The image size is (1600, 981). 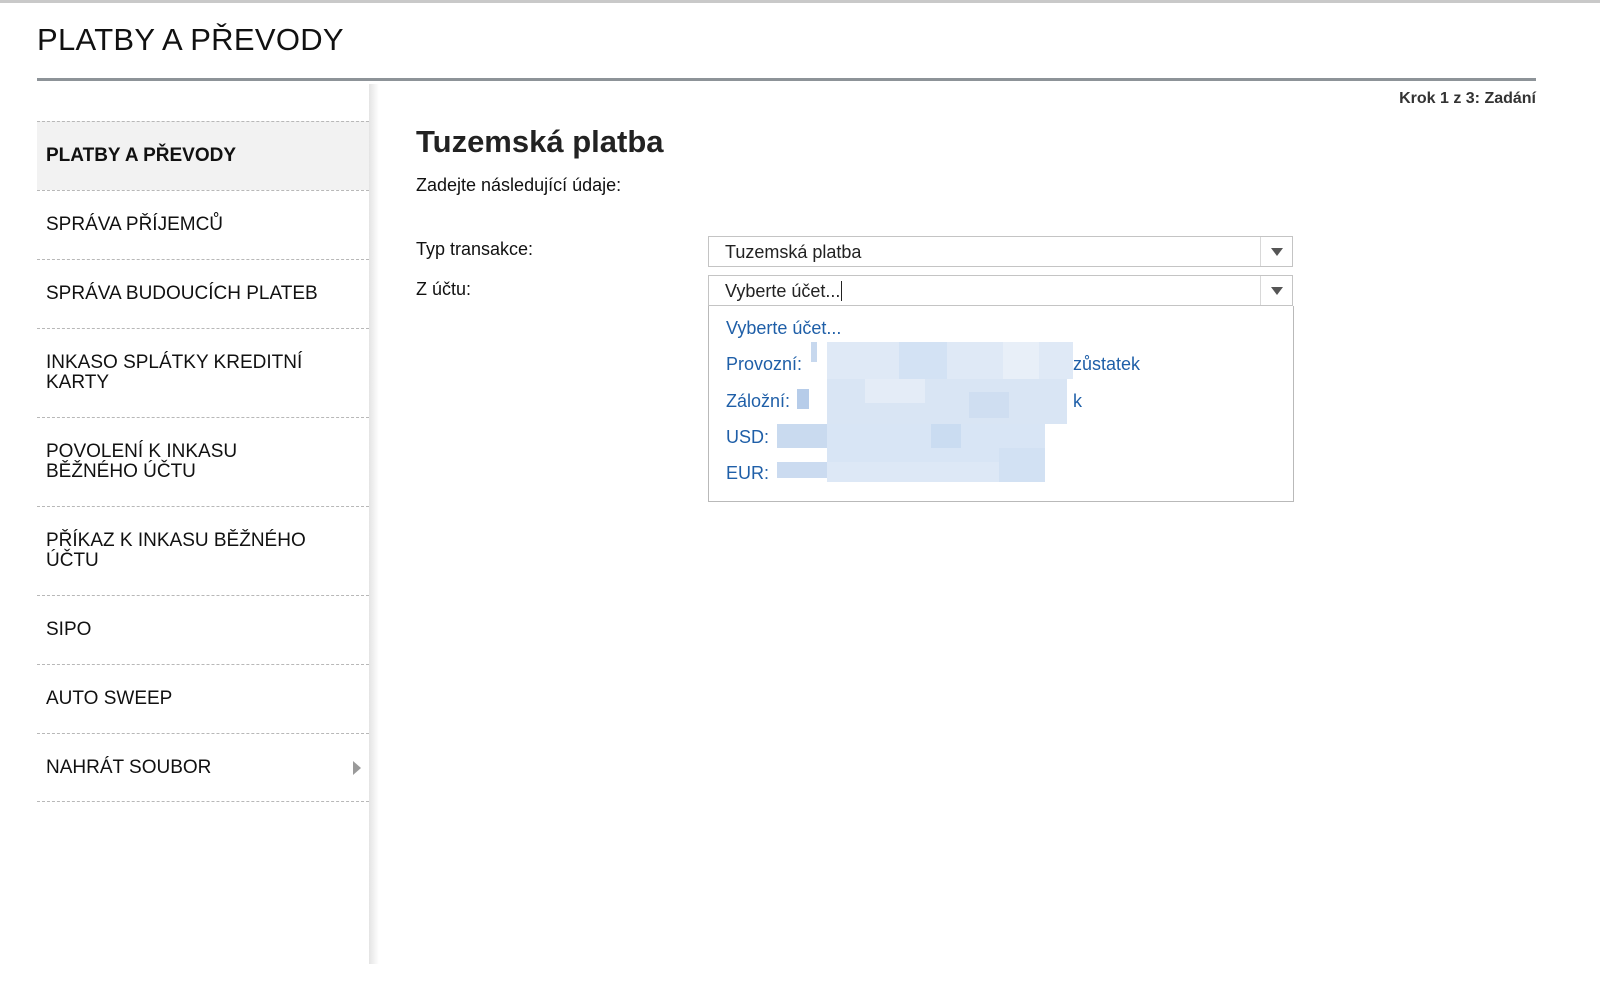 What do you see at coordinates (142, 461) in the screenshot?
I see `sidebar-item-label: POVOLENÍ K INKASU BĚŽNÉHO ÚČTU` at bounding box center [142, 461].